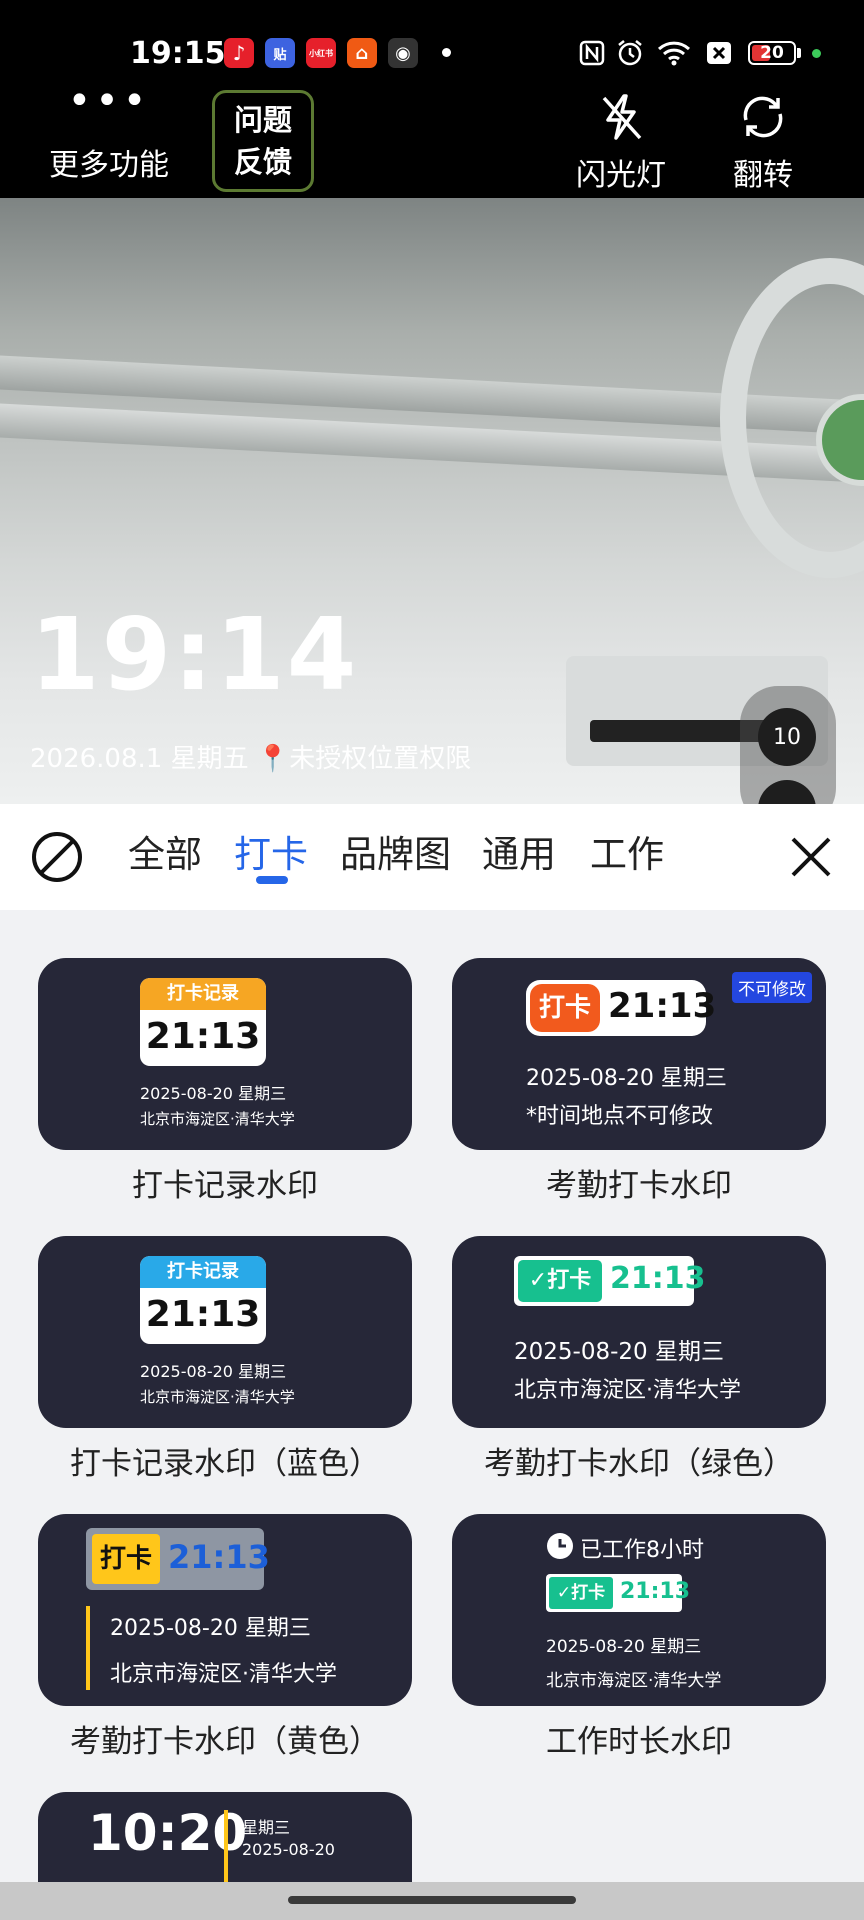 This screenshot has width=864, height=1920. I want to click on flip-camera-button: 翻转, so click(763, 142).